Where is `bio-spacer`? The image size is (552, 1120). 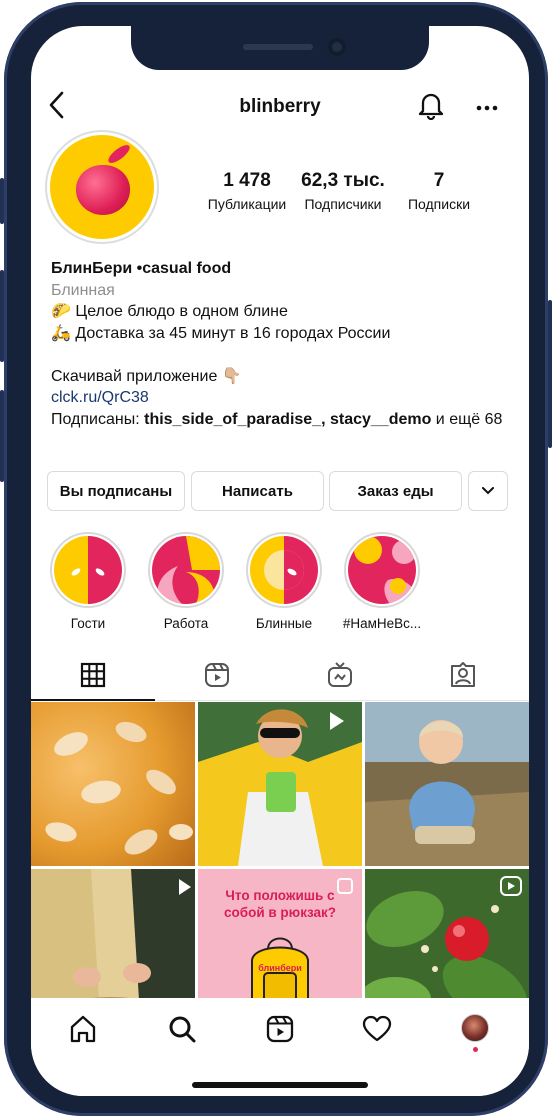
bio-spacer is located at coordinates (286, 355).